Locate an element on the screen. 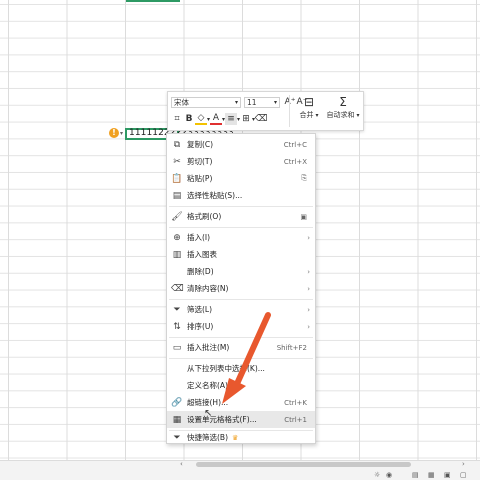 The height and width of the screenshot is (480, 480). arrow-head is located at coordinates (234, 391).